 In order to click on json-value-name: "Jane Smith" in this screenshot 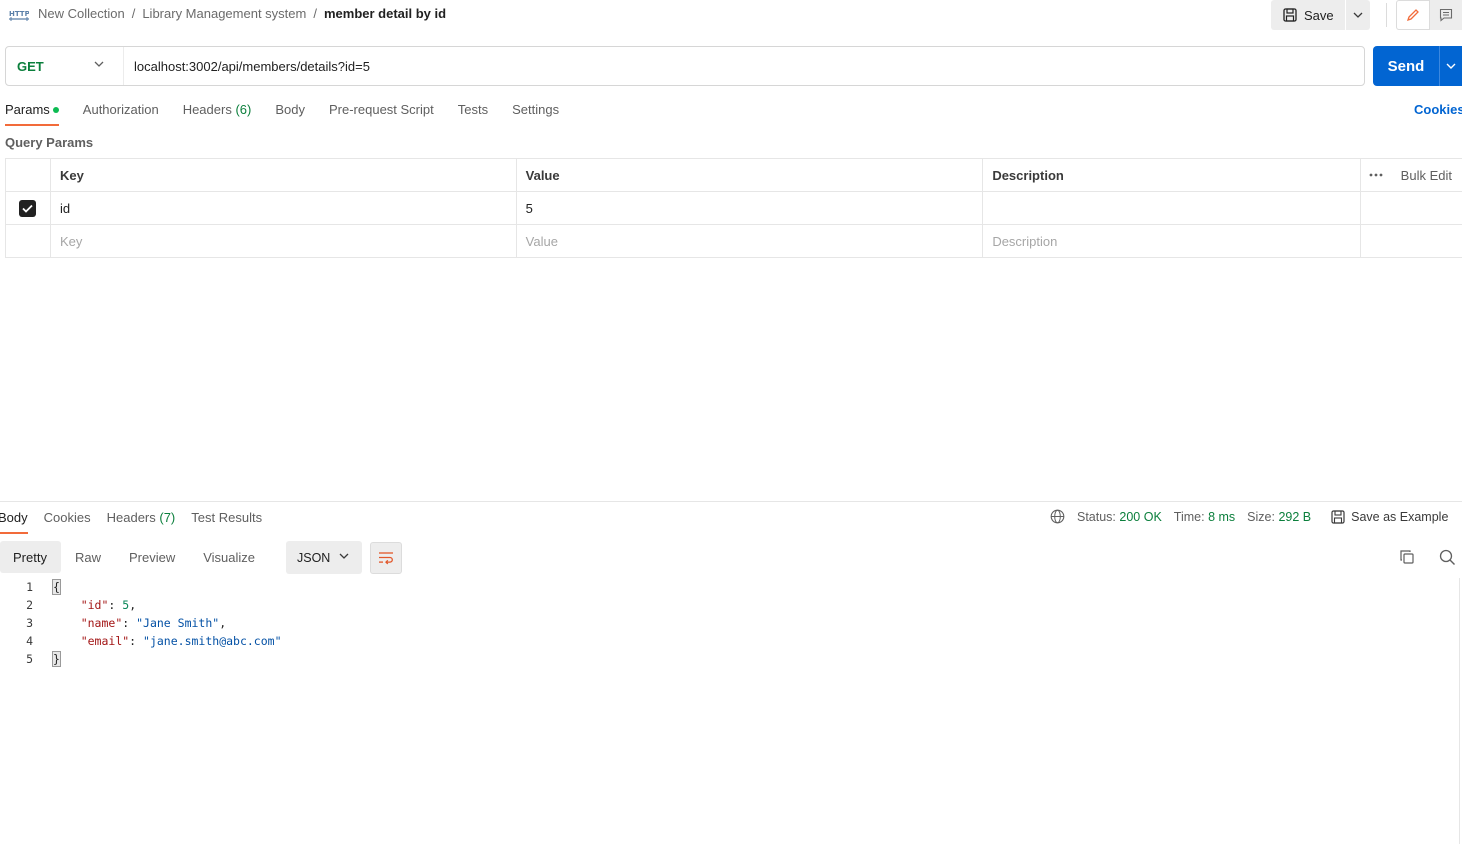, I will do `click(178, 623)`.